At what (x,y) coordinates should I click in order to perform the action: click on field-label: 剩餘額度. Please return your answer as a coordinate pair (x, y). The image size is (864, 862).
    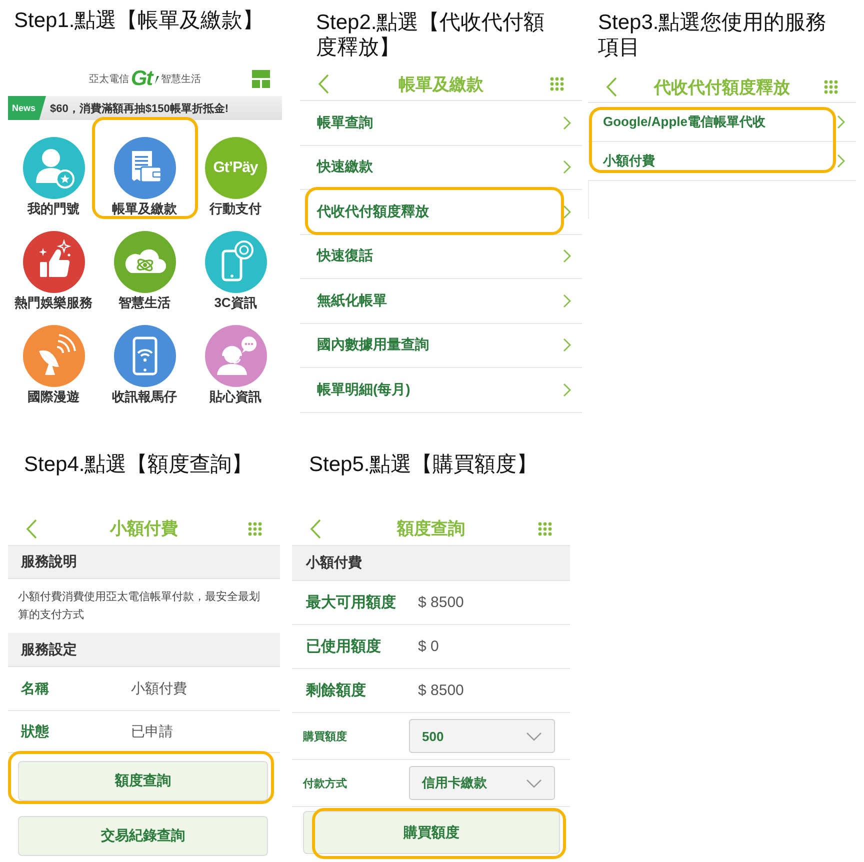
    Looking at the image, I should click on (336, 690).